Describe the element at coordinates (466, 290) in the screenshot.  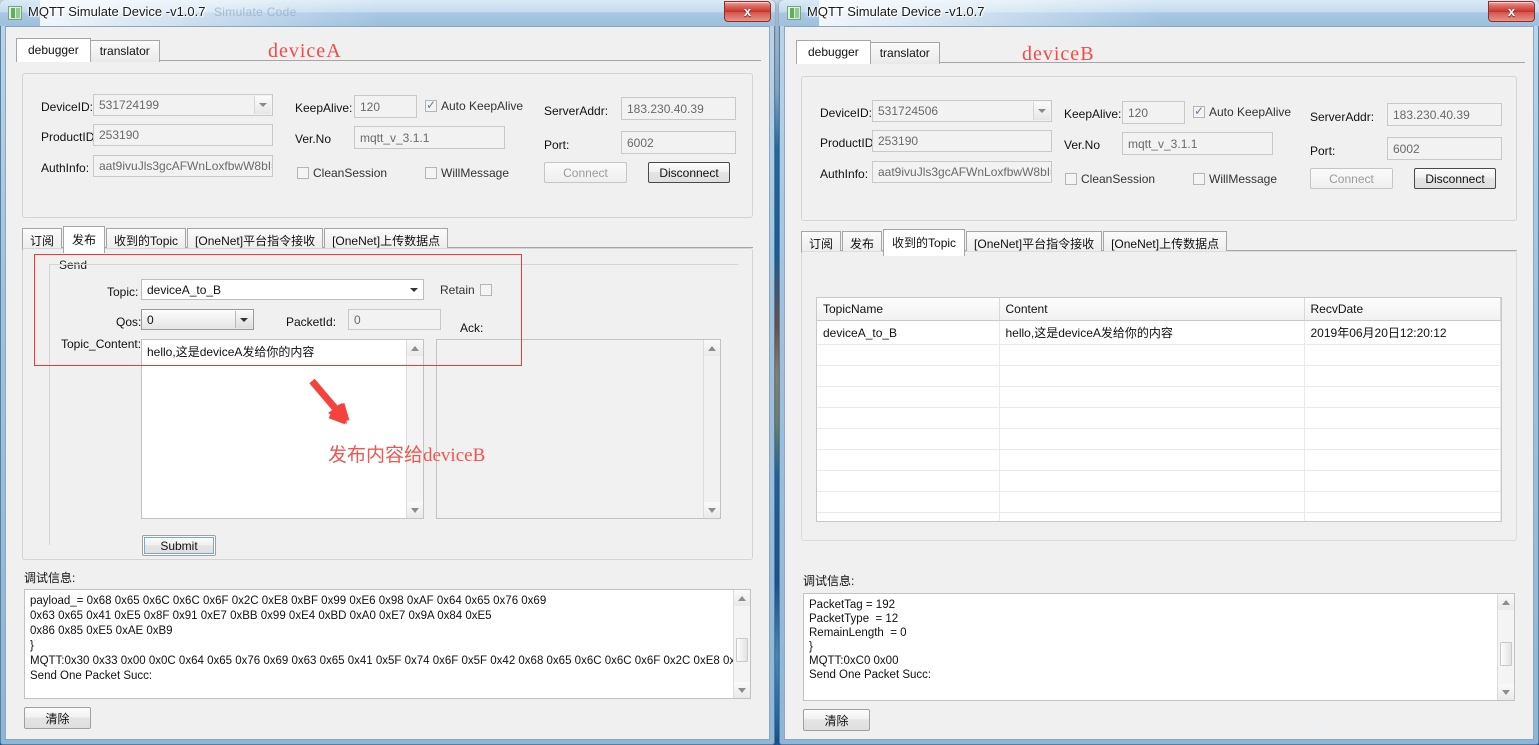
I see `retain-checkbox: Retain` at that location.